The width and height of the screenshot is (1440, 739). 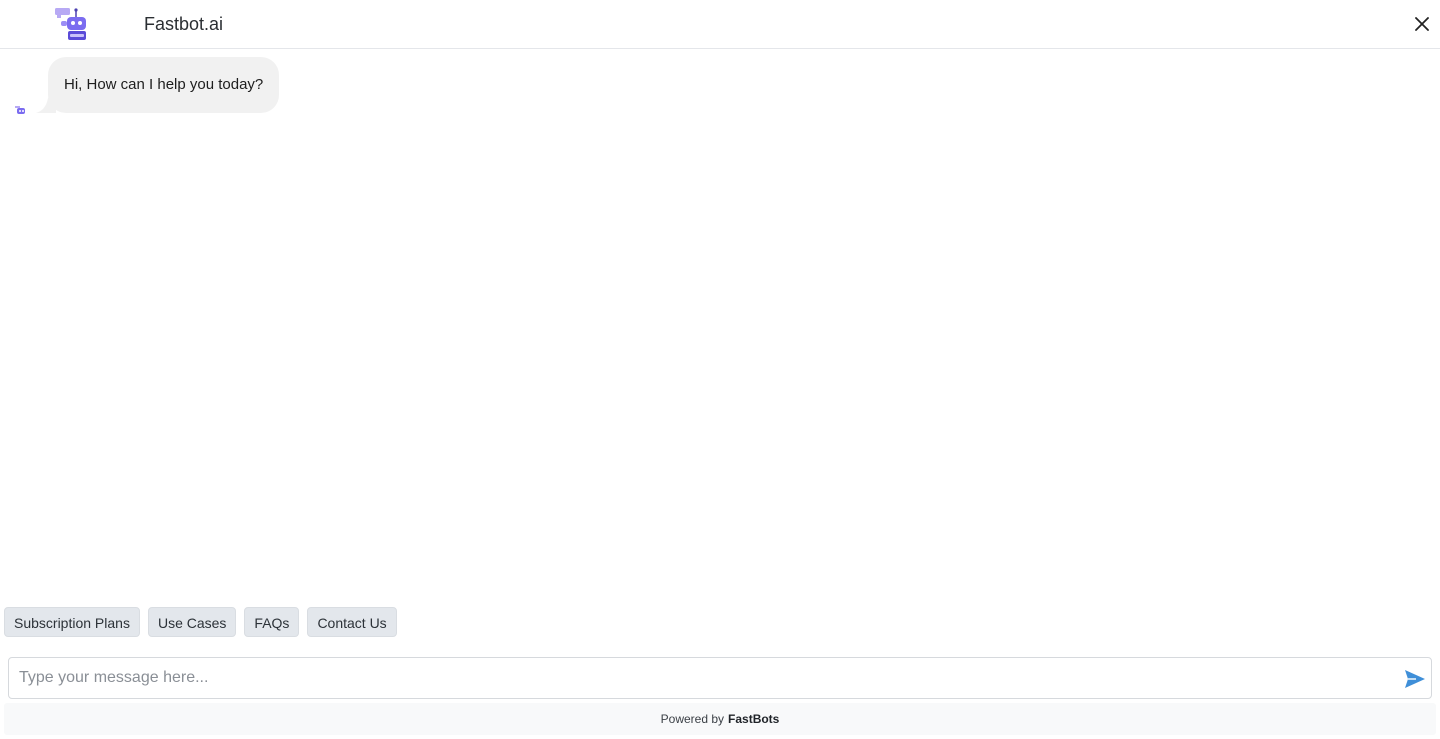 I want to click on send-button, so click(x=1415, y=679).